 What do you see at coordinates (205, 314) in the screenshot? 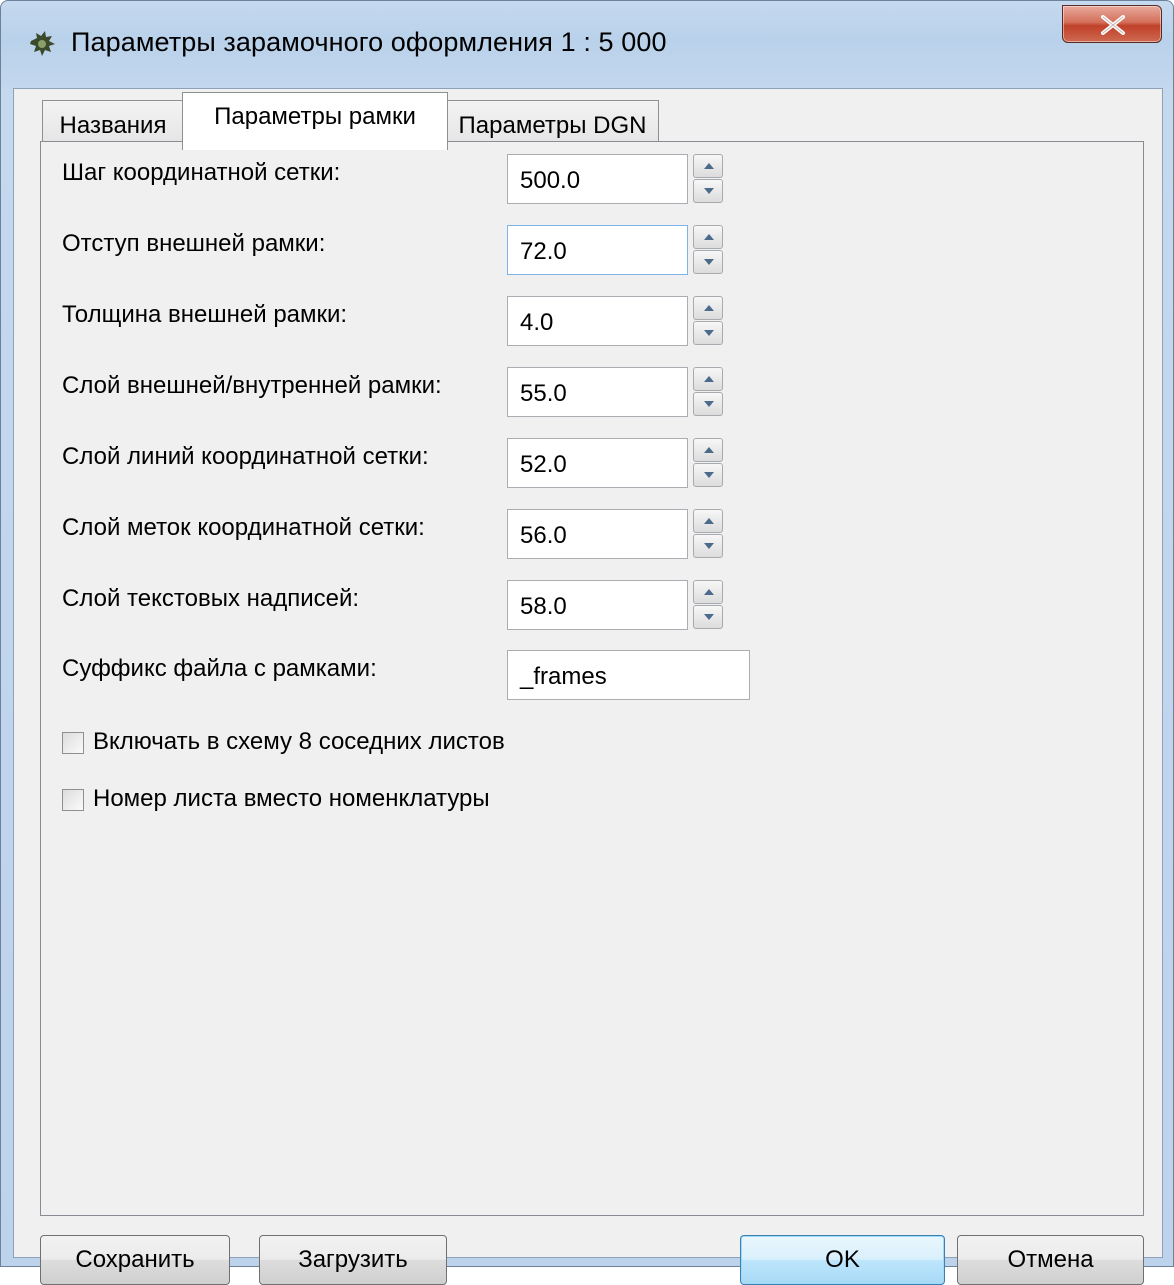
I see `outer-frame-thickness-label: Толщина внешней рамки:` at bounding box center [205, 314].